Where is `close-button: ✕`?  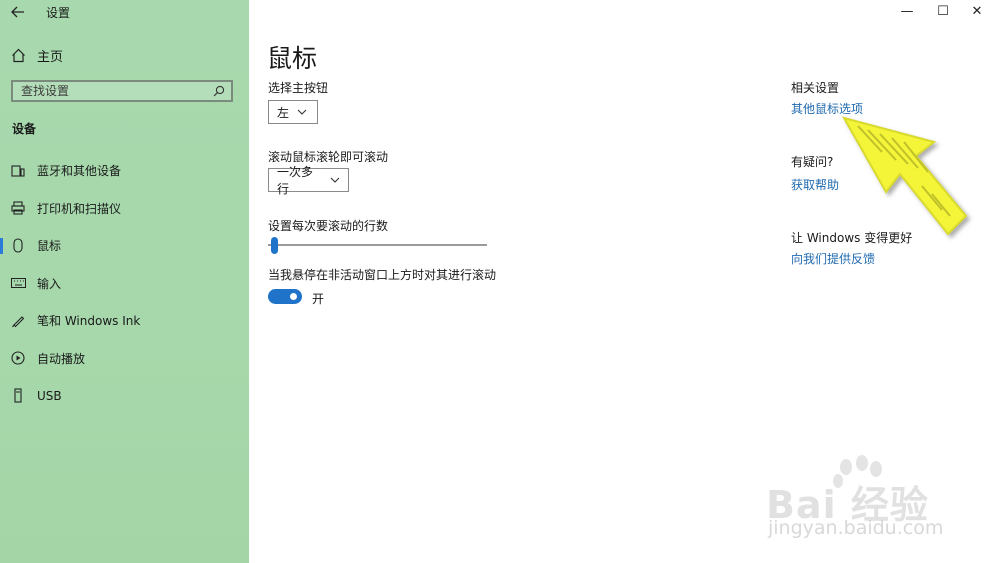 close-button: ✕ is located at coordinates (977, 11).